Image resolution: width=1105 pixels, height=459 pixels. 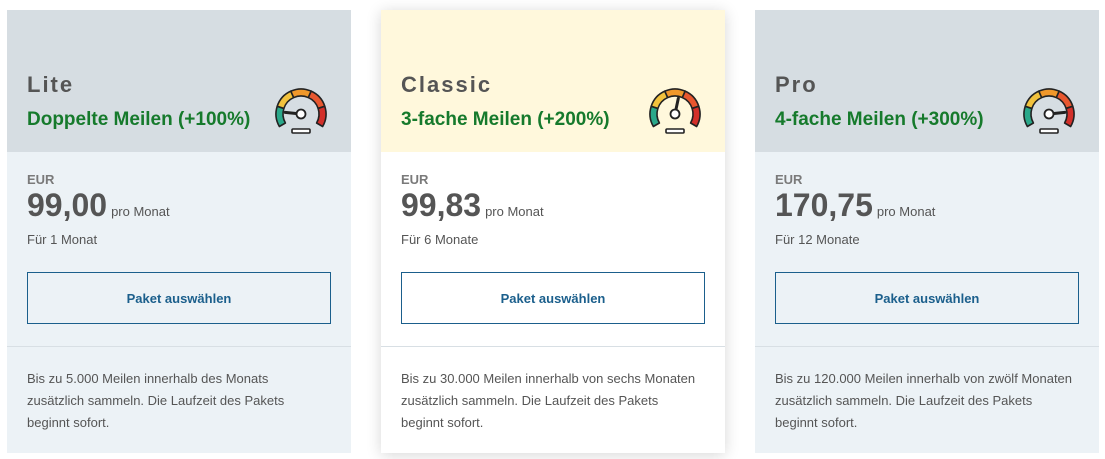 I want to click on plan-miles-multiplier: 4-fache Meilen (+300%), so click(x=879, y=119).